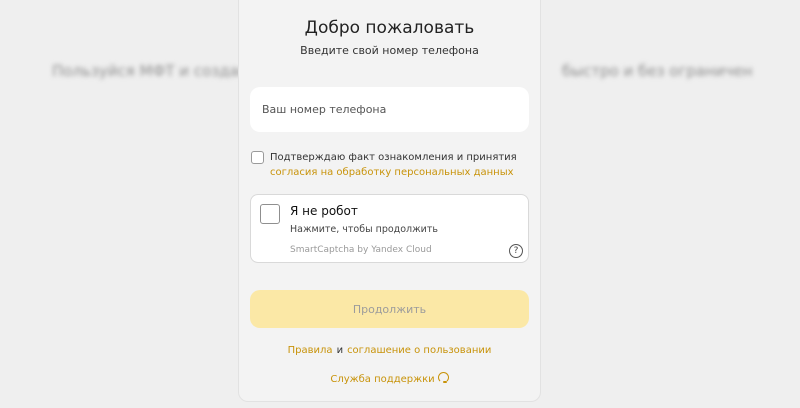 This screenshot has height=408, width=800. I want to click on agreement-link: соглашение о пользовании, so click(419, 350).